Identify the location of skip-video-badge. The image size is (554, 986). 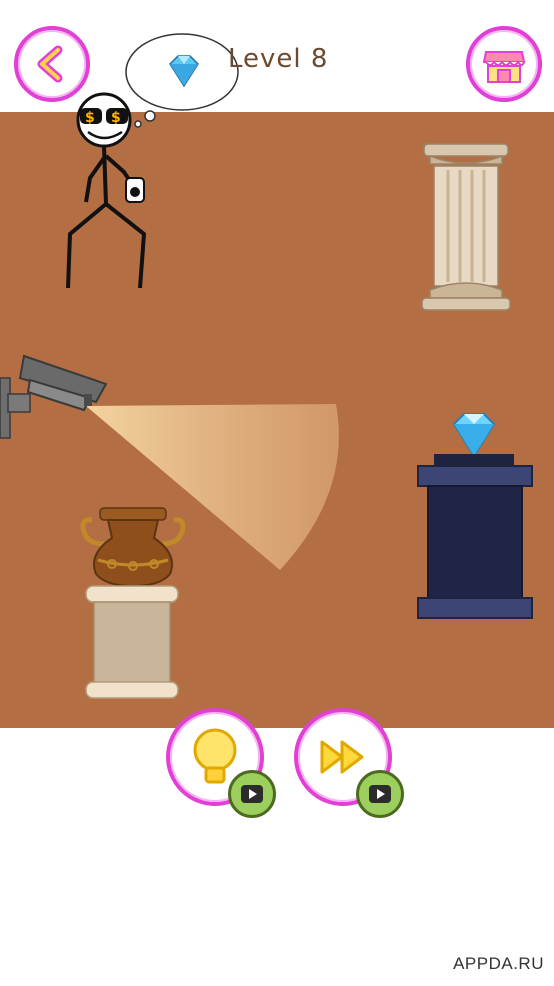
(380, 794).